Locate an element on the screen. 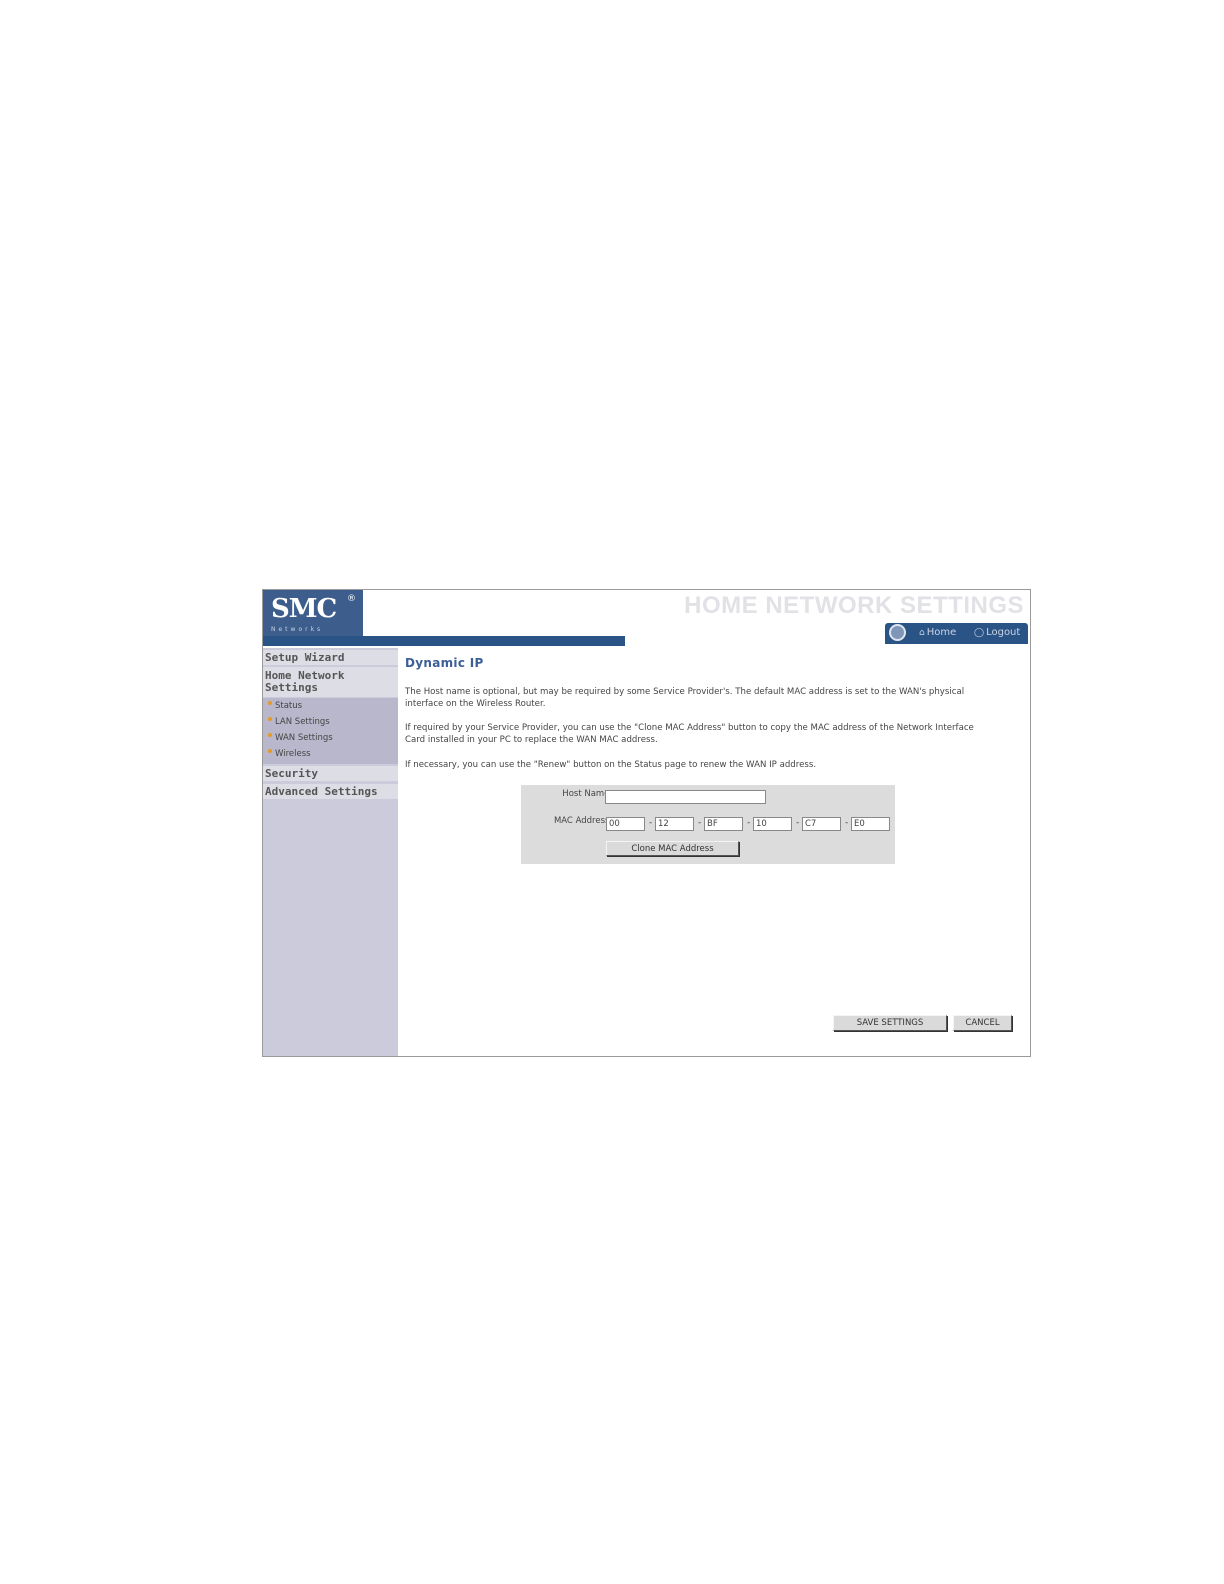 The height and width of the screenshot is (1584, 1224). sidebar-subitem-status: Status is located at coordinates (285, 706).